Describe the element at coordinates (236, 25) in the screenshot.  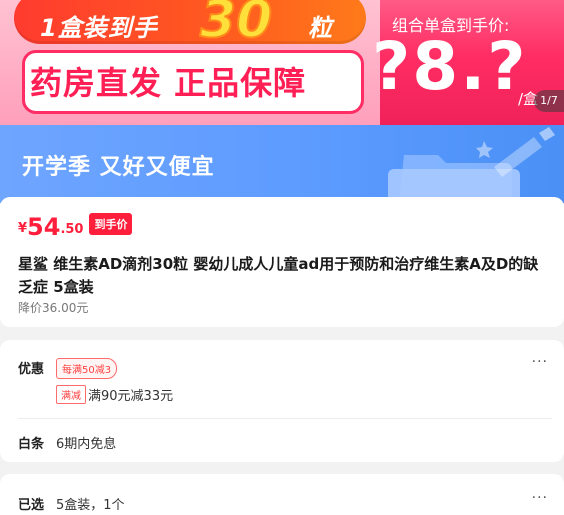
I see `hero-pill-number: 30` at that location.